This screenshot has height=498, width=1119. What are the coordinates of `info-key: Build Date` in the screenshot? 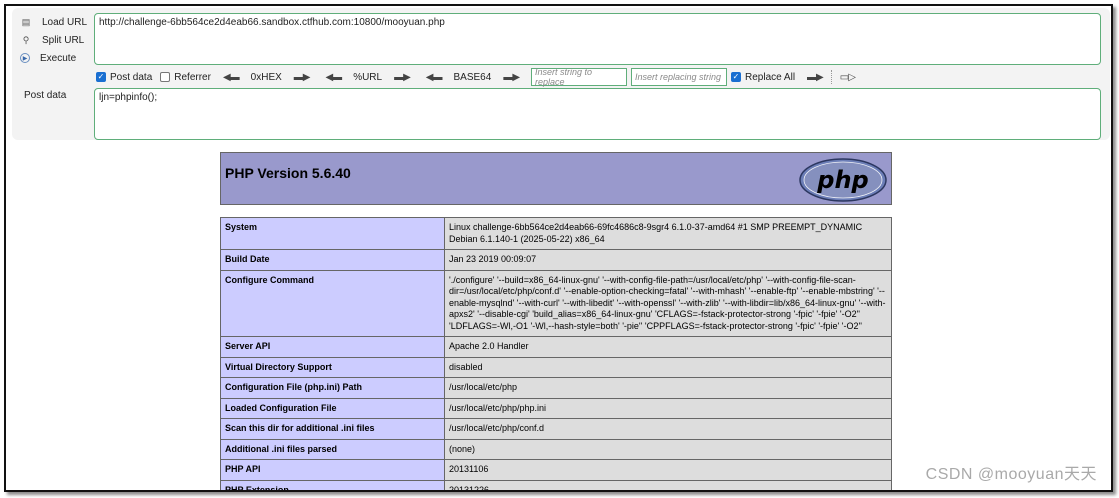 It's located at (332, 260).